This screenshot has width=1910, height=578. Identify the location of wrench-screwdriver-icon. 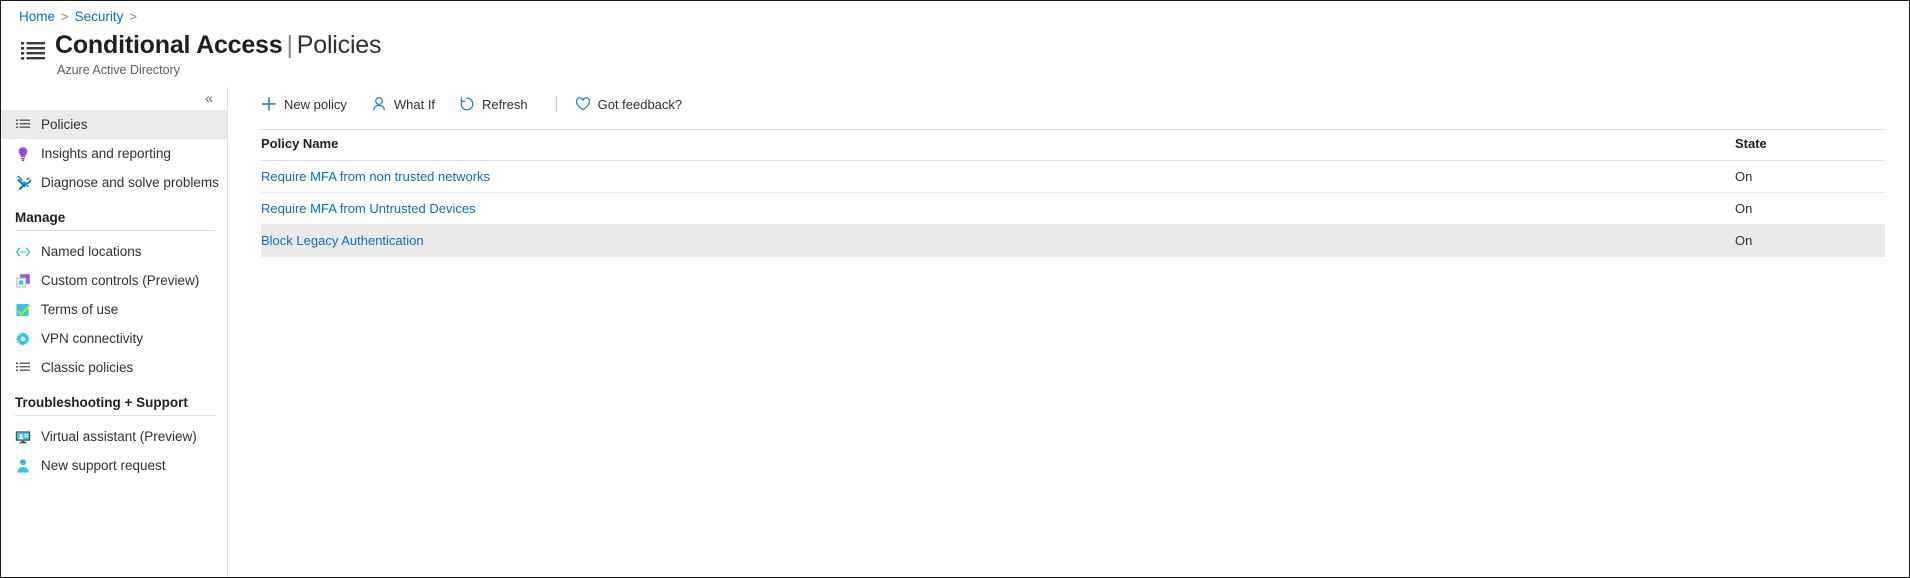
(23, 182).